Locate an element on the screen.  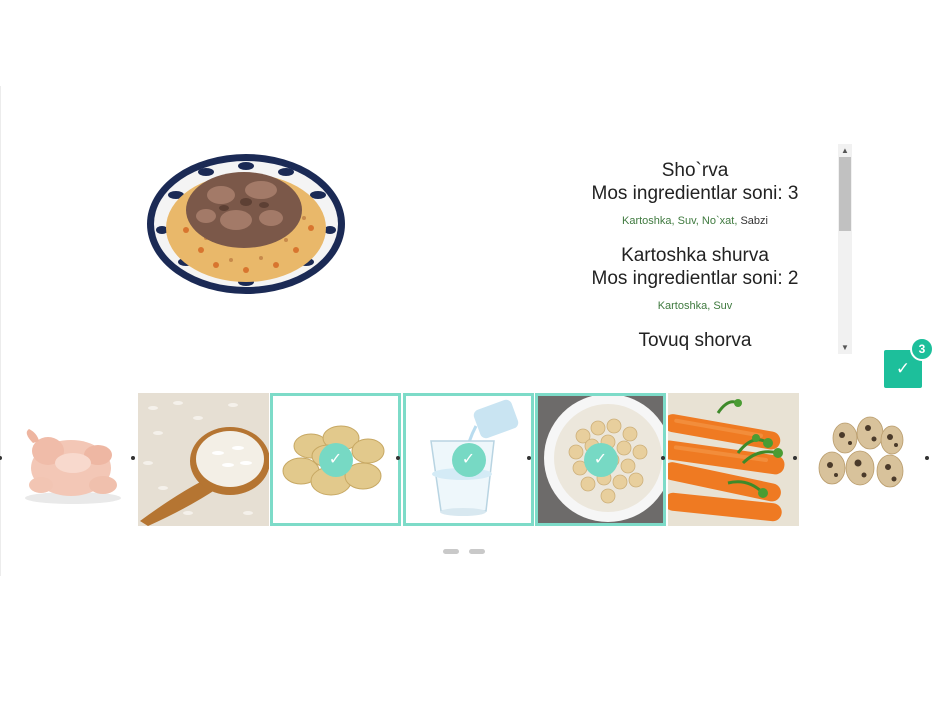
recipe-item: Tovuq shorva is located at coordinates (695, 332).